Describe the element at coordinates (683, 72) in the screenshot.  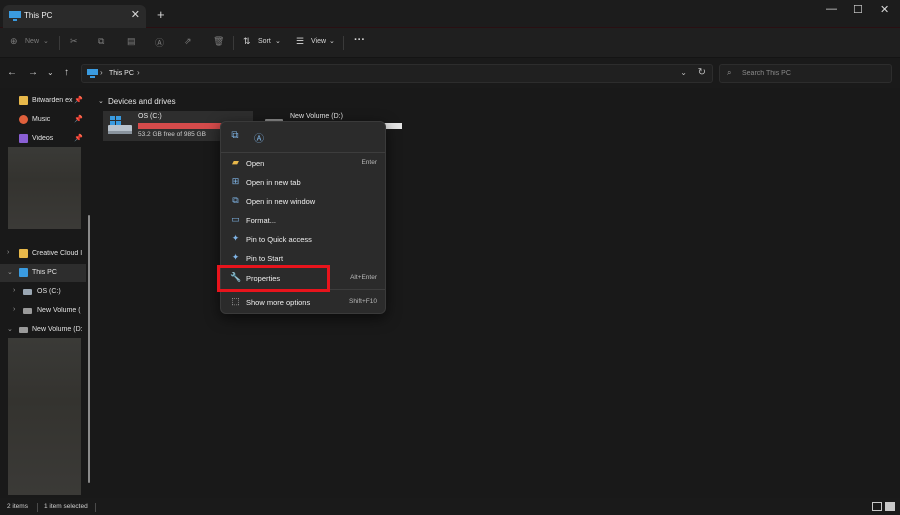
I see `address-dropdown-icon: ⌄` at that location.